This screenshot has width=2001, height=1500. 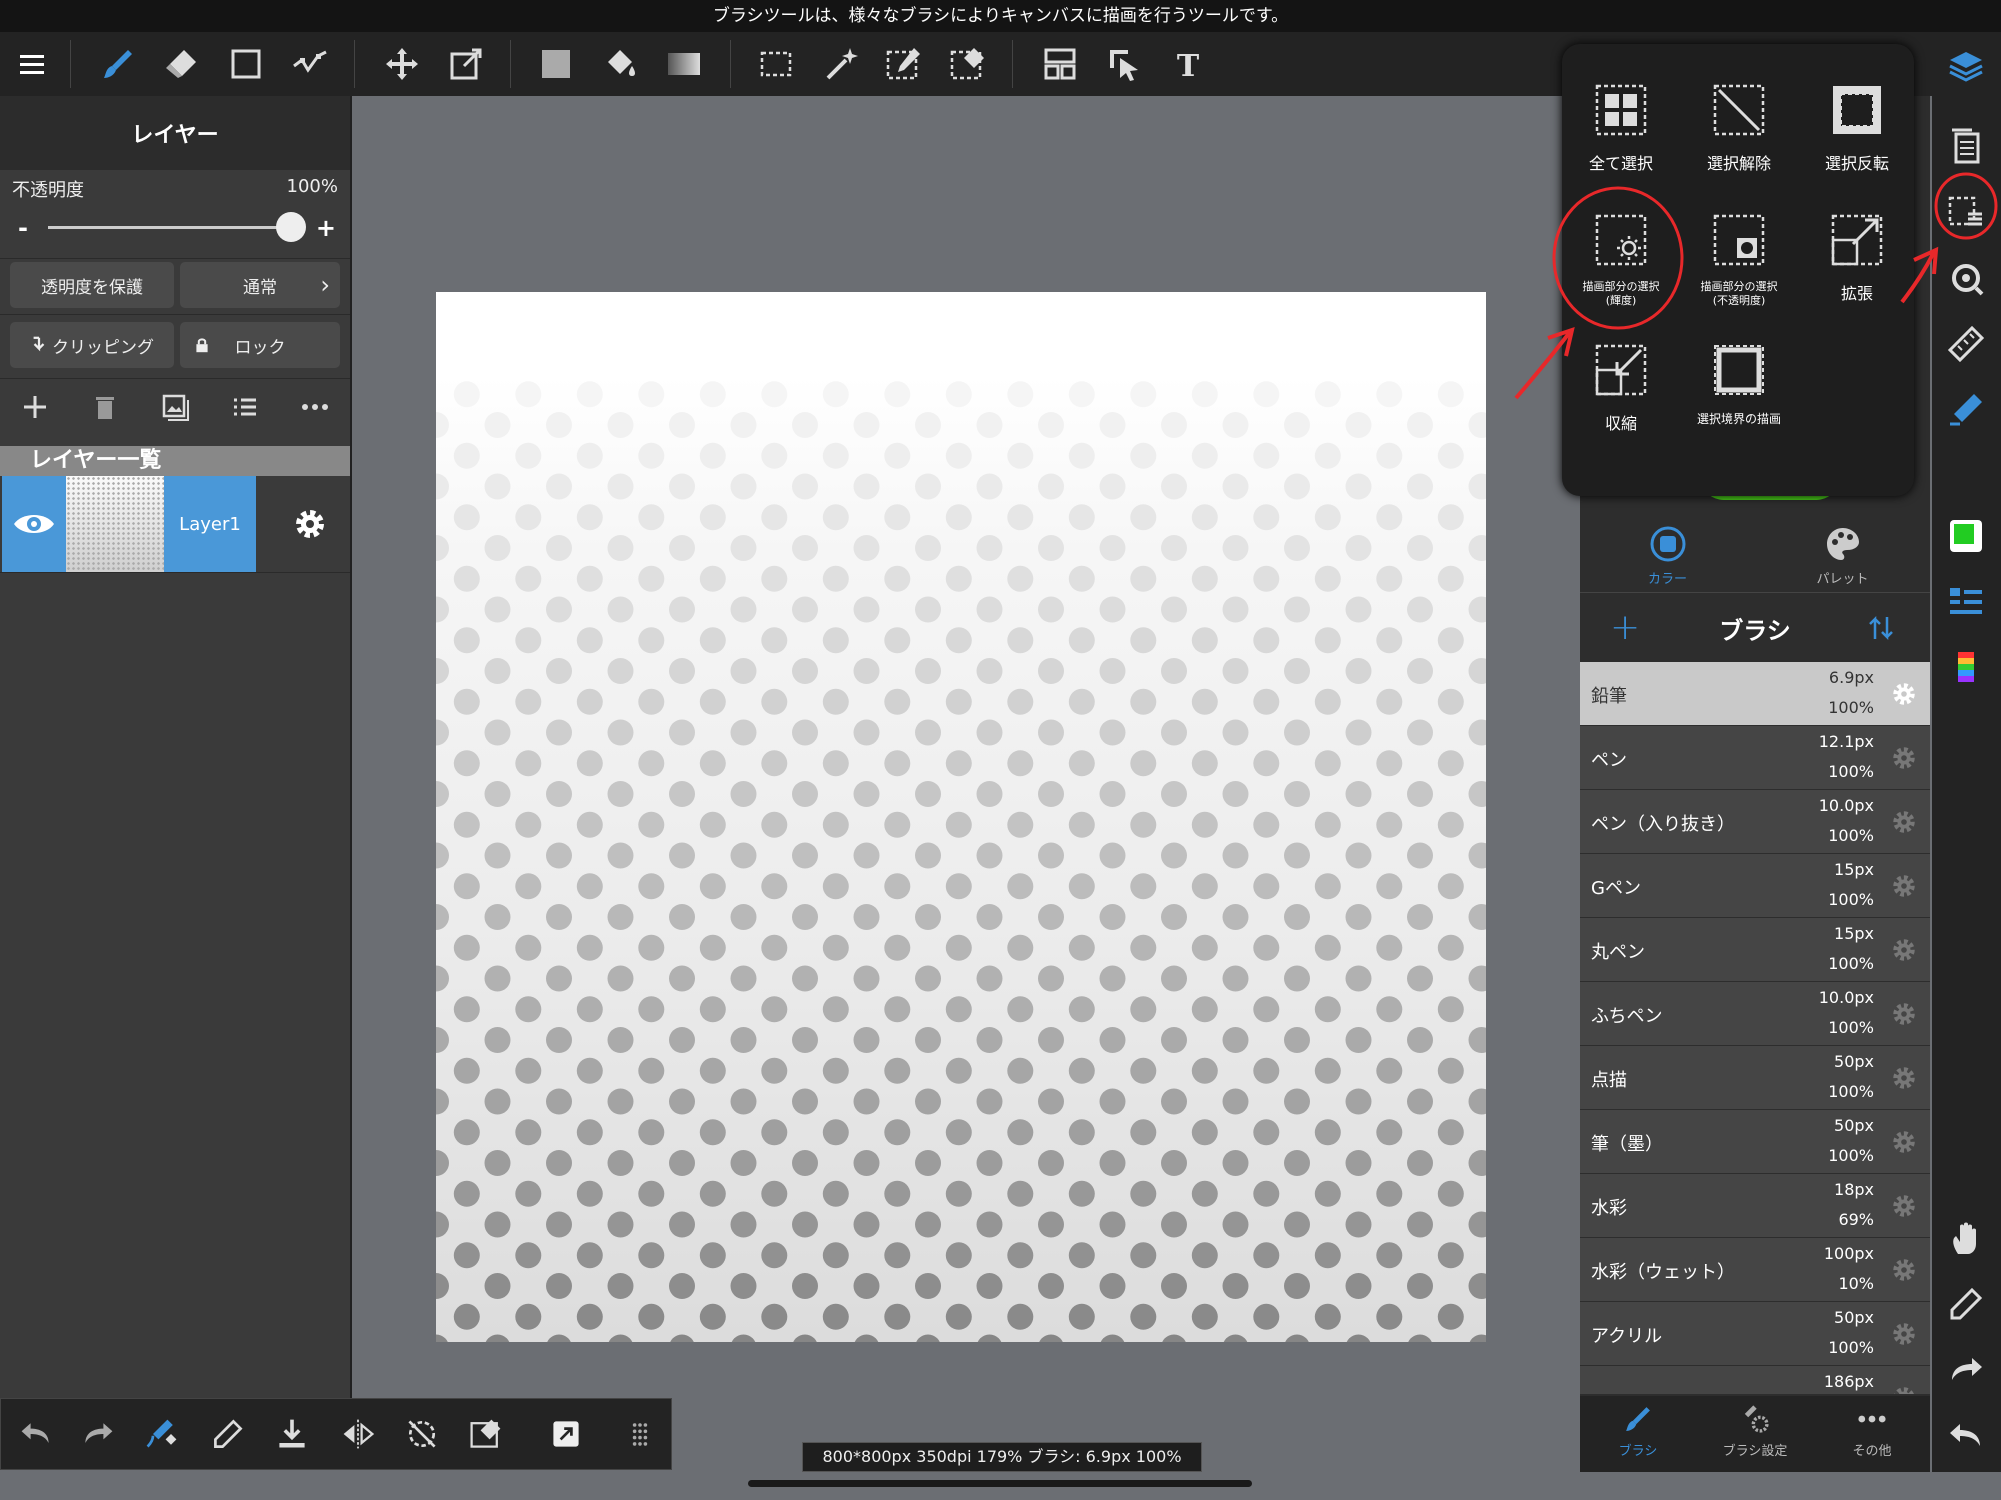 I want to click on menu-icon, so click(x=32, y=64).